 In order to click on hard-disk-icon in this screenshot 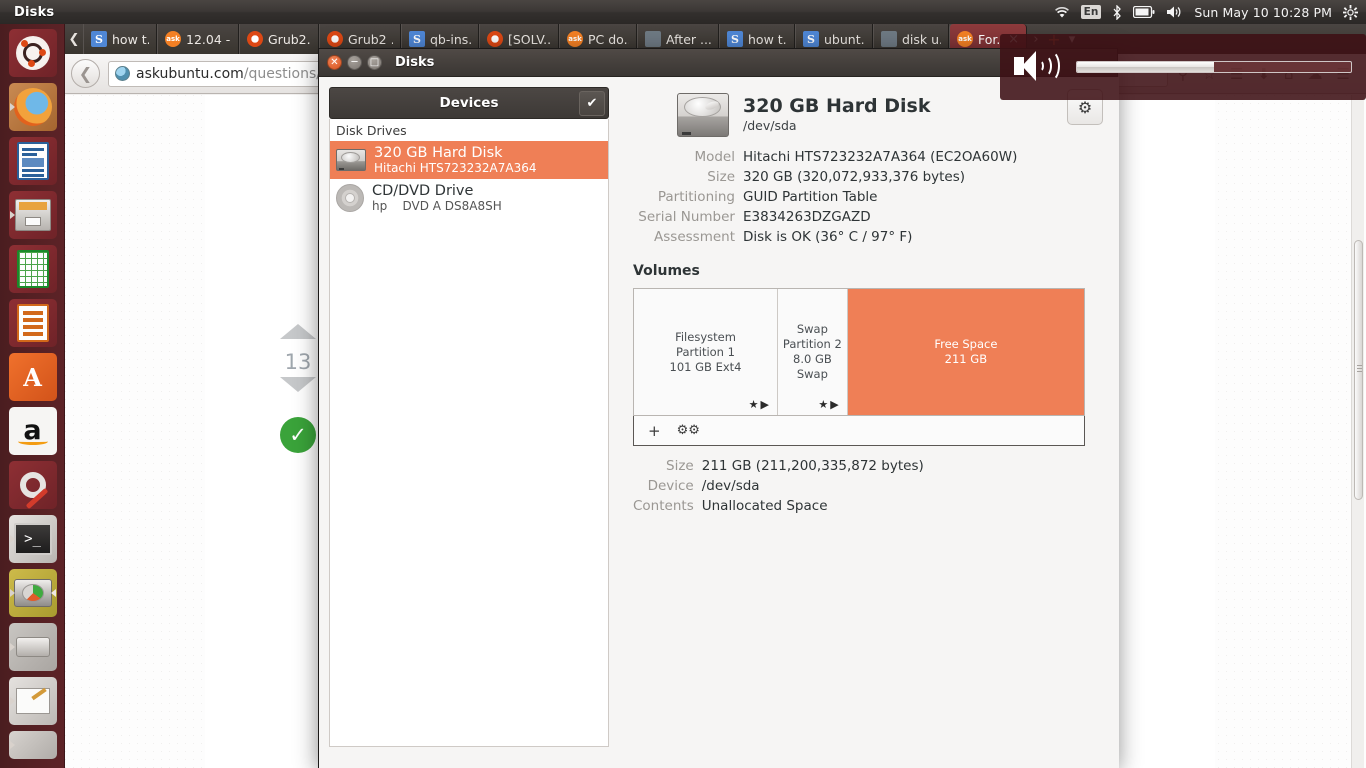, I will do `click(351, 160)`.